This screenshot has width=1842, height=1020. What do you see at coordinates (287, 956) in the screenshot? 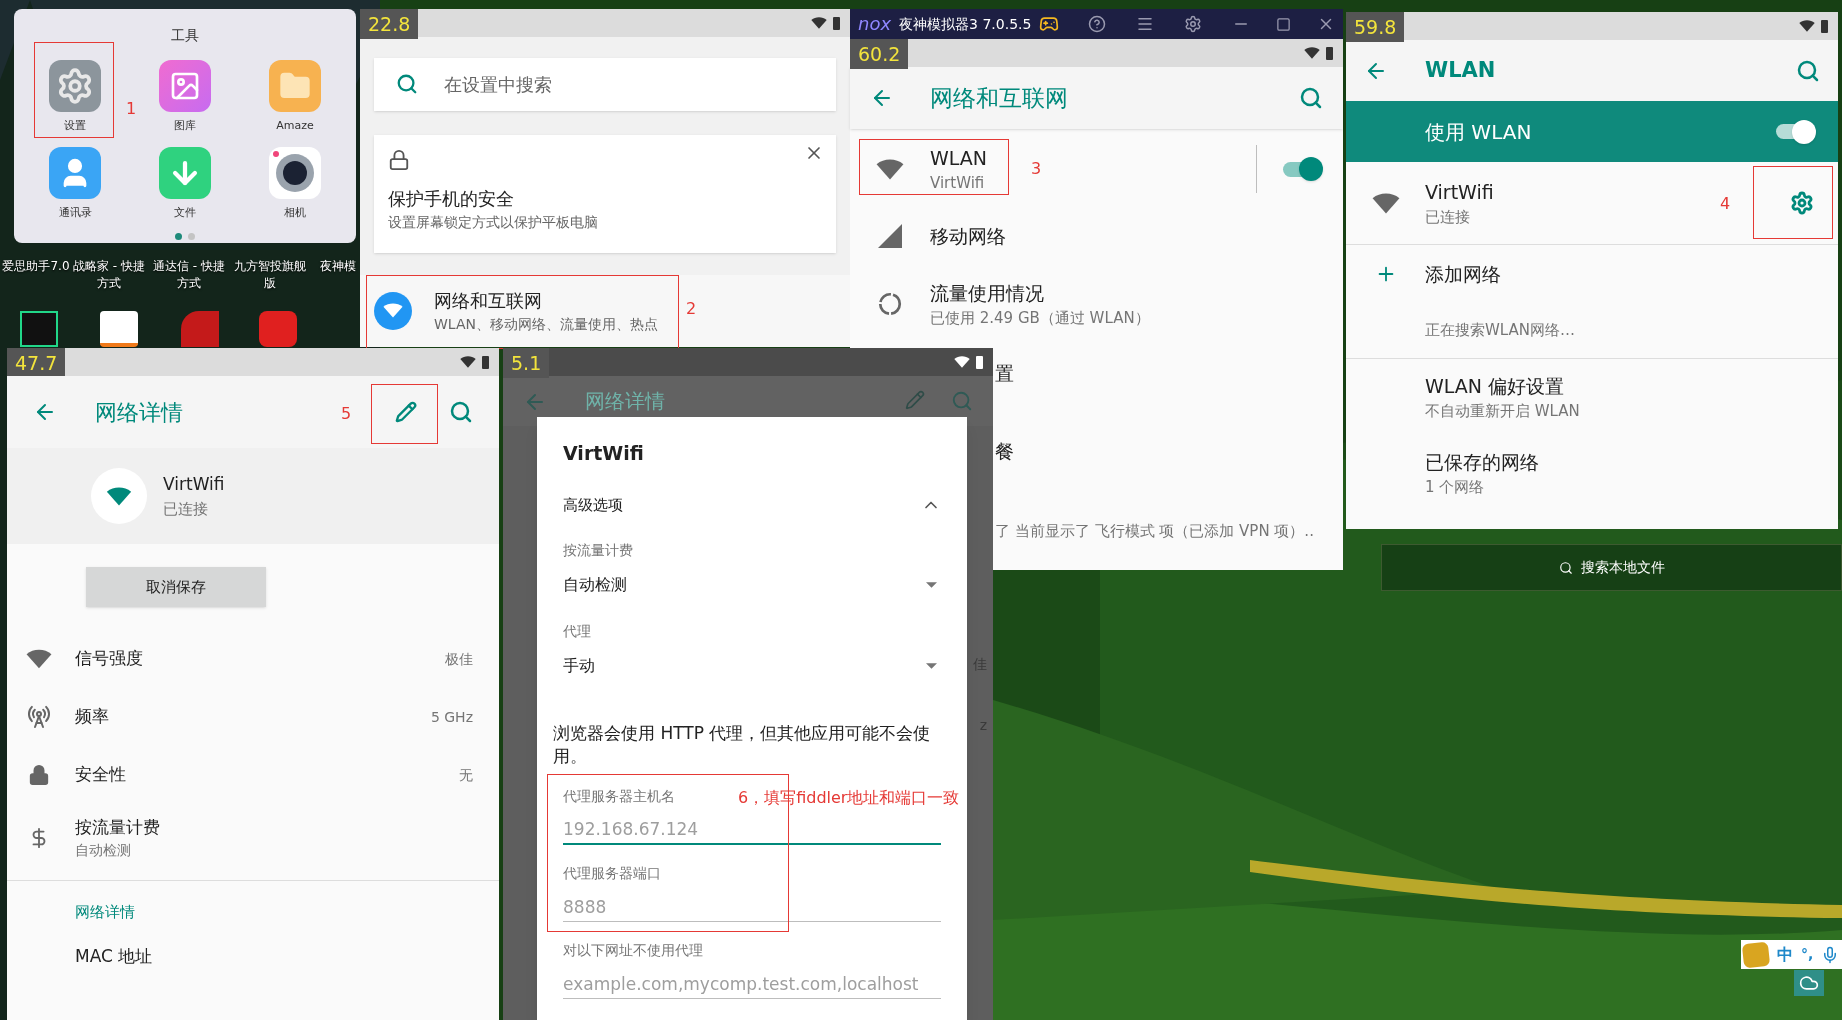
I see `row-label: MAC 地址` at bounding box center [287, 956].